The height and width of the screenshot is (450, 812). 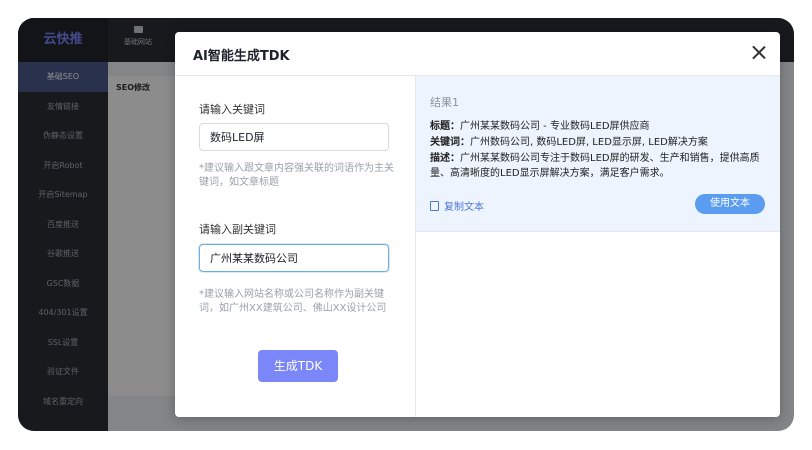 What do you see at coordinates (294, 258) in the screenshot?
I see `subkeyword-input: 广州某某数码公司` at bounding box center [294, 258].